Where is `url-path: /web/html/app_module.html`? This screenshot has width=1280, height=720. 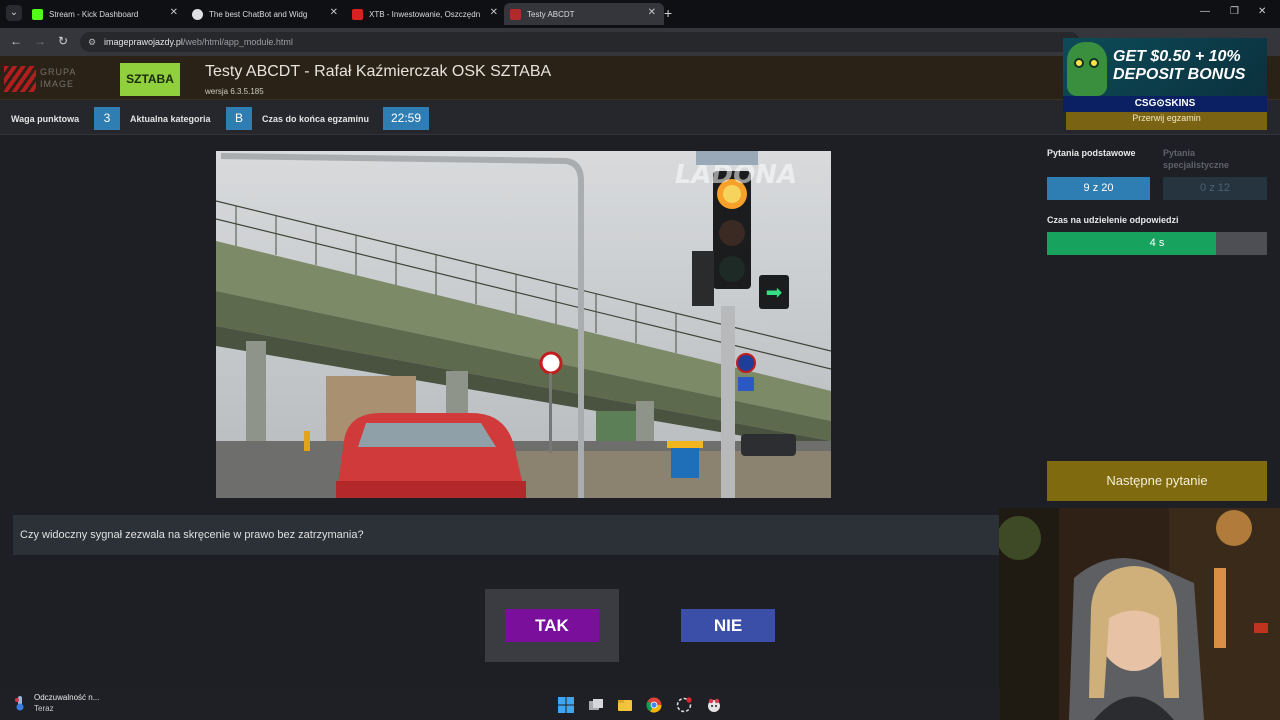 url-path: /web/html/app_module.html is located at coordinates (237, 42).